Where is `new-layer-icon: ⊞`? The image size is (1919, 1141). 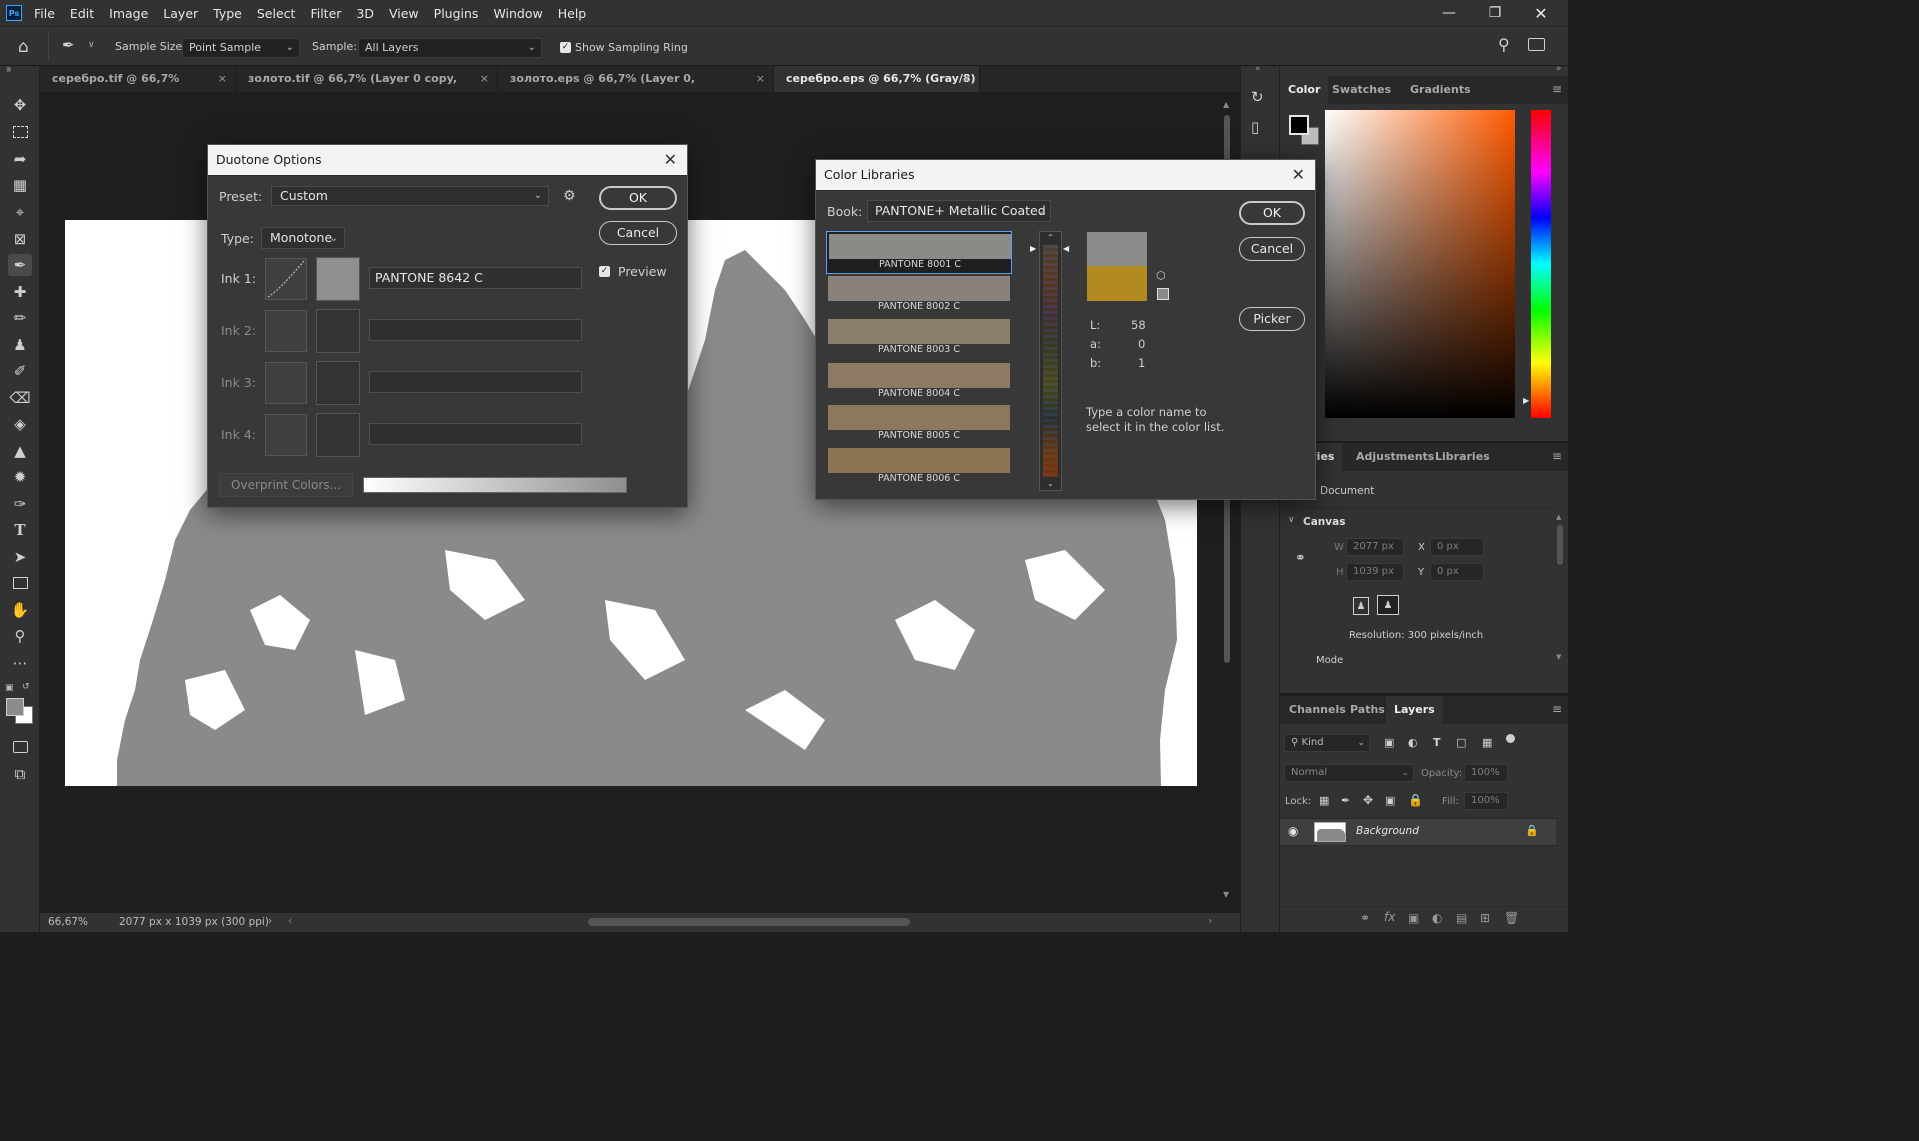 new-layer-icon: ⊞ is located at coordinates (1485, 918).